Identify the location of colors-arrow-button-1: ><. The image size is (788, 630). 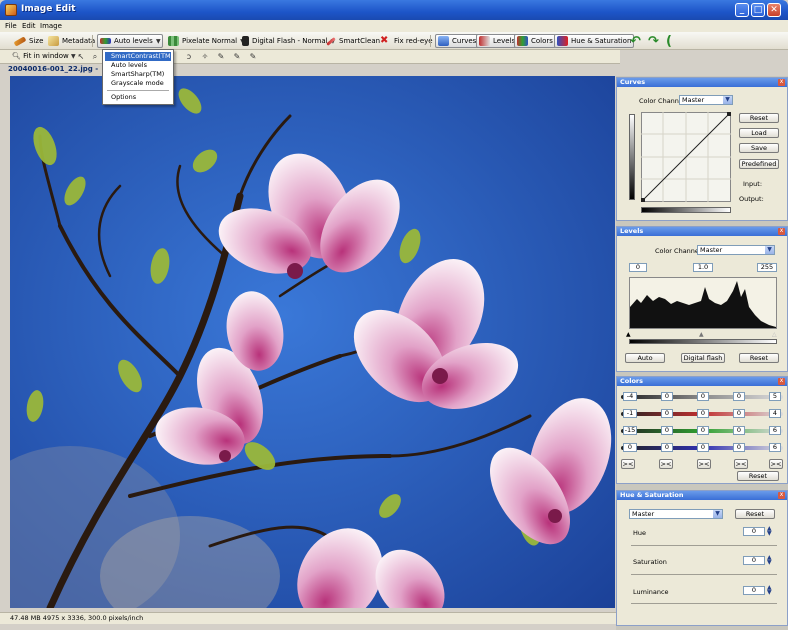
(628, 464).